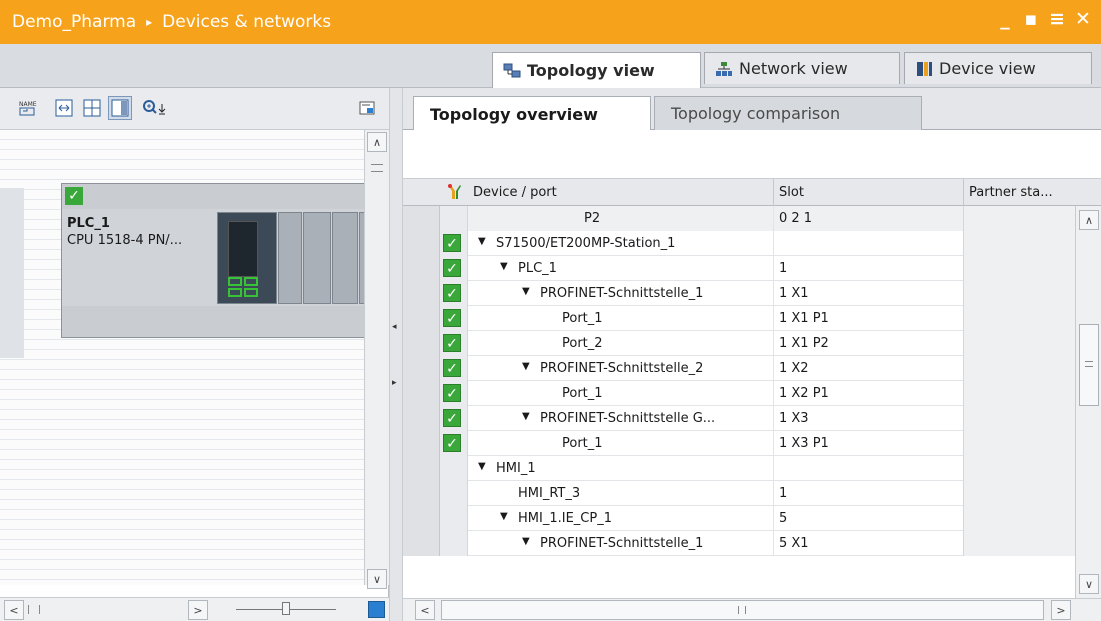  I want to click on scroll-thumb, so click(1089, 365).